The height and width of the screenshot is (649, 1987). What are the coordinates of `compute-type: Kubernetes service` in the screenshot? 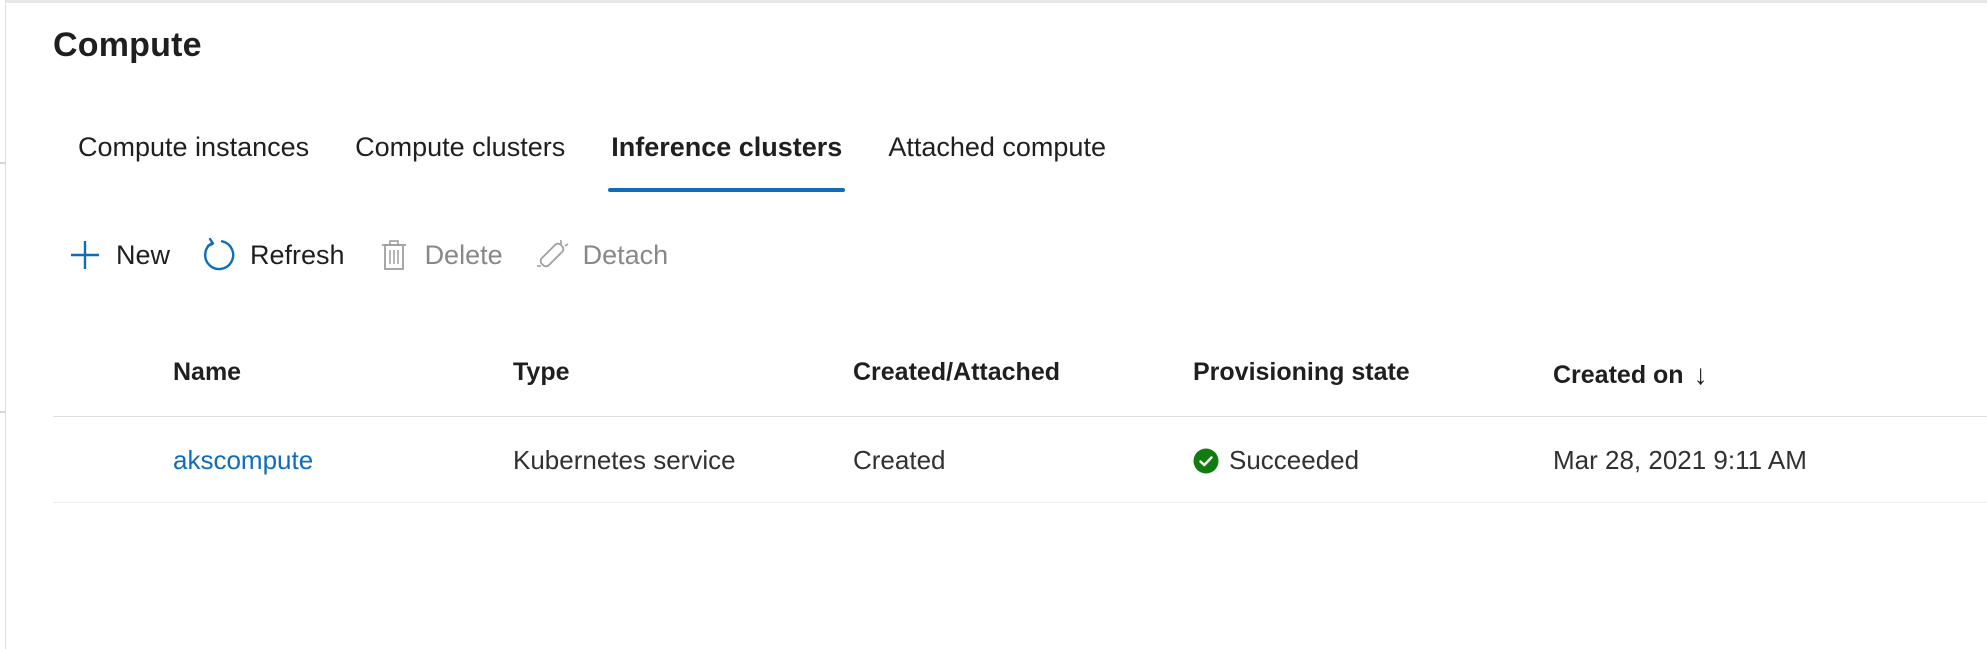 It's located at (624, 460).